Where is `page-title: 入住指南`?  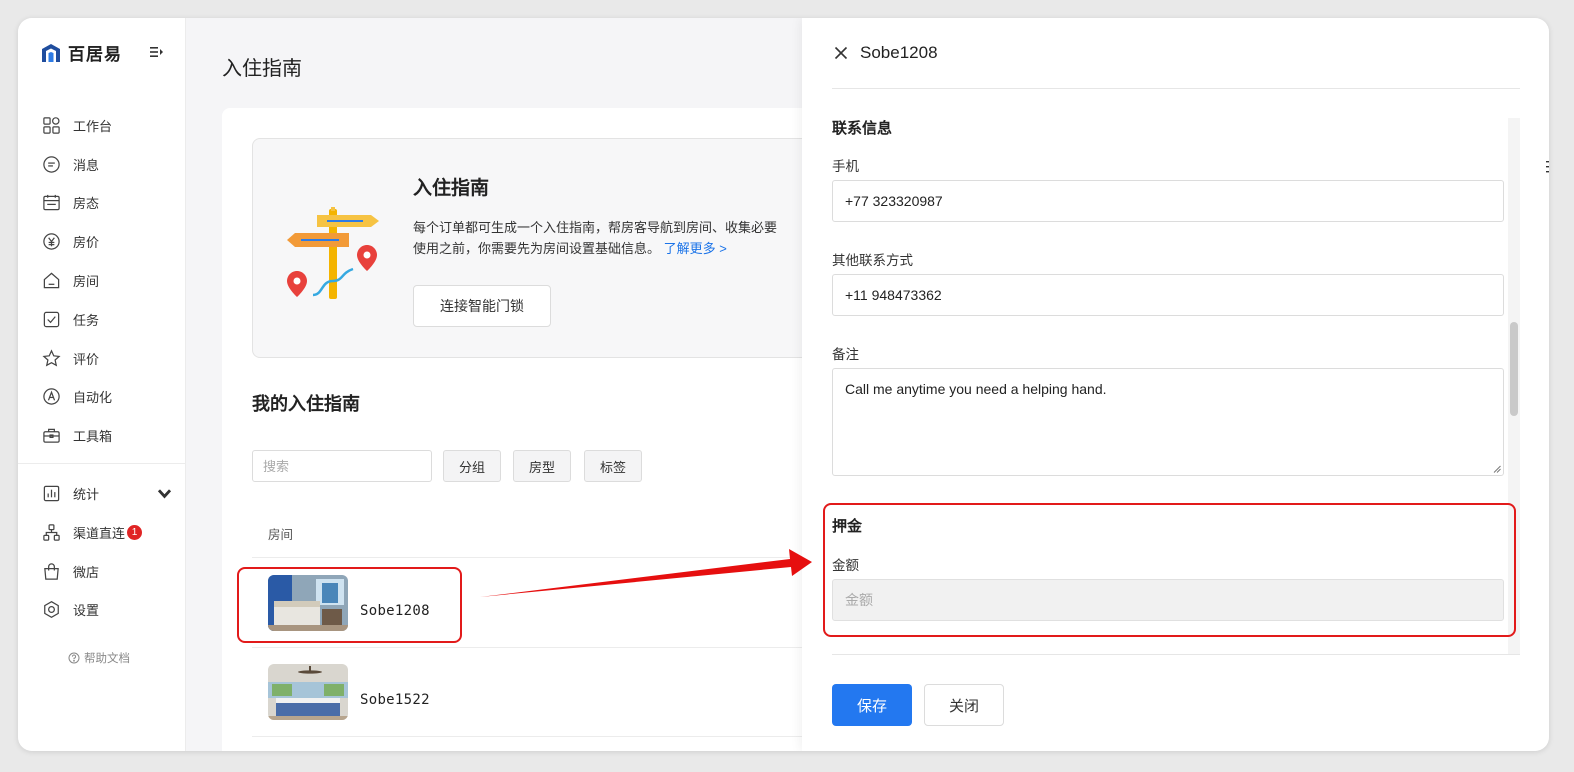 page-title: 入住指南 is located at coordinates (262, 69).